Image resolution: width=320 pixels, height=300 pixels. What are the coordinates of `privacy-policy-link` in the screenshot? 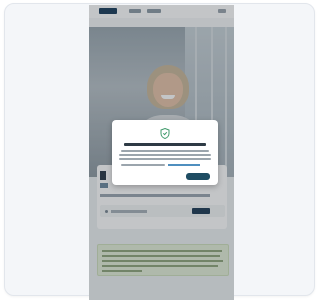 It's located at (184, 165).